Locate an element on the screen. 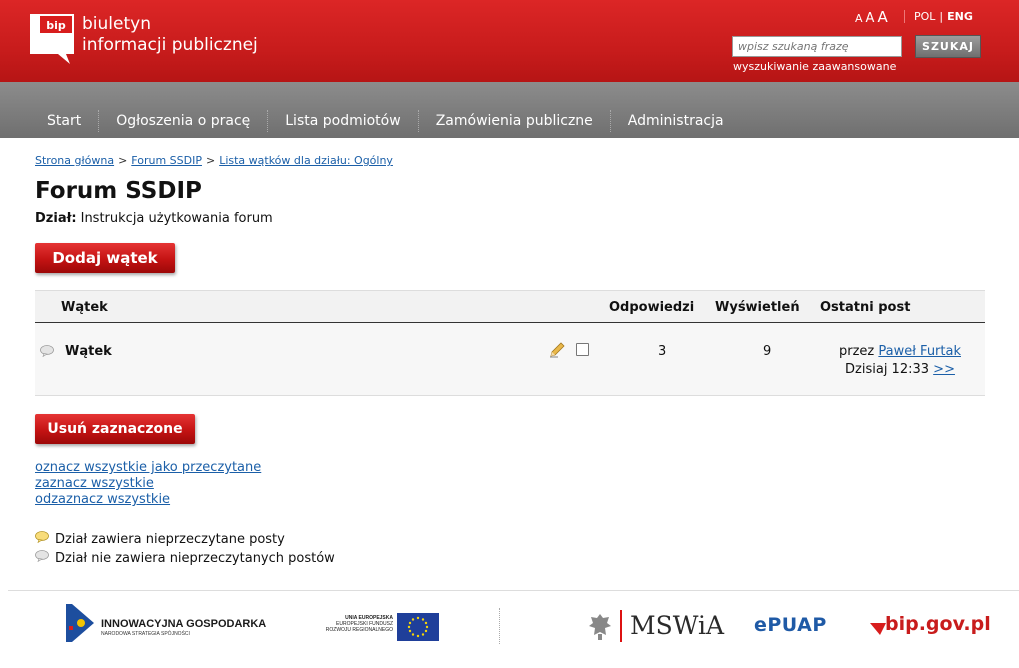 This screenshot has width=1019, height=668. nav-item-administration: Administracja is located at coordinates (676, 121).